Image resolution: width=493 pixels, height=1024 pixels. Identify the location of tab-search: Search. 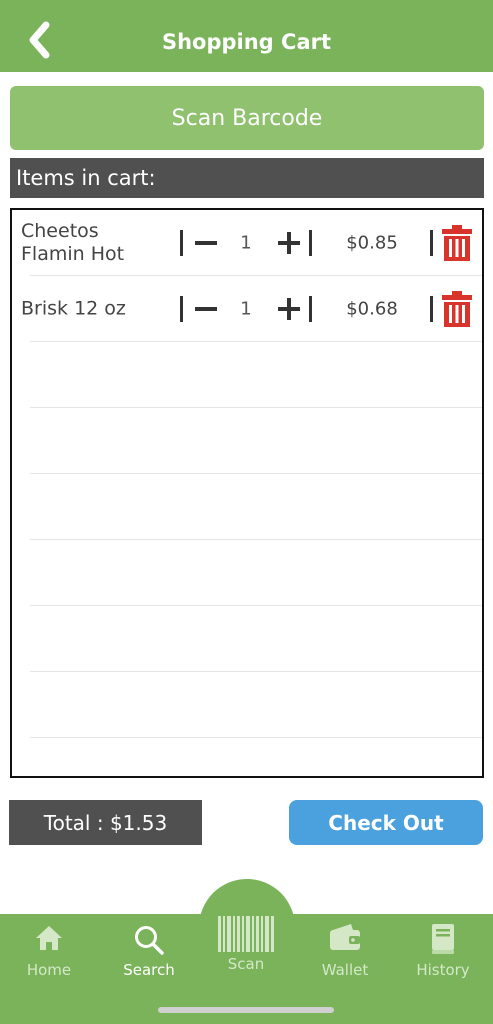
(149, 949).